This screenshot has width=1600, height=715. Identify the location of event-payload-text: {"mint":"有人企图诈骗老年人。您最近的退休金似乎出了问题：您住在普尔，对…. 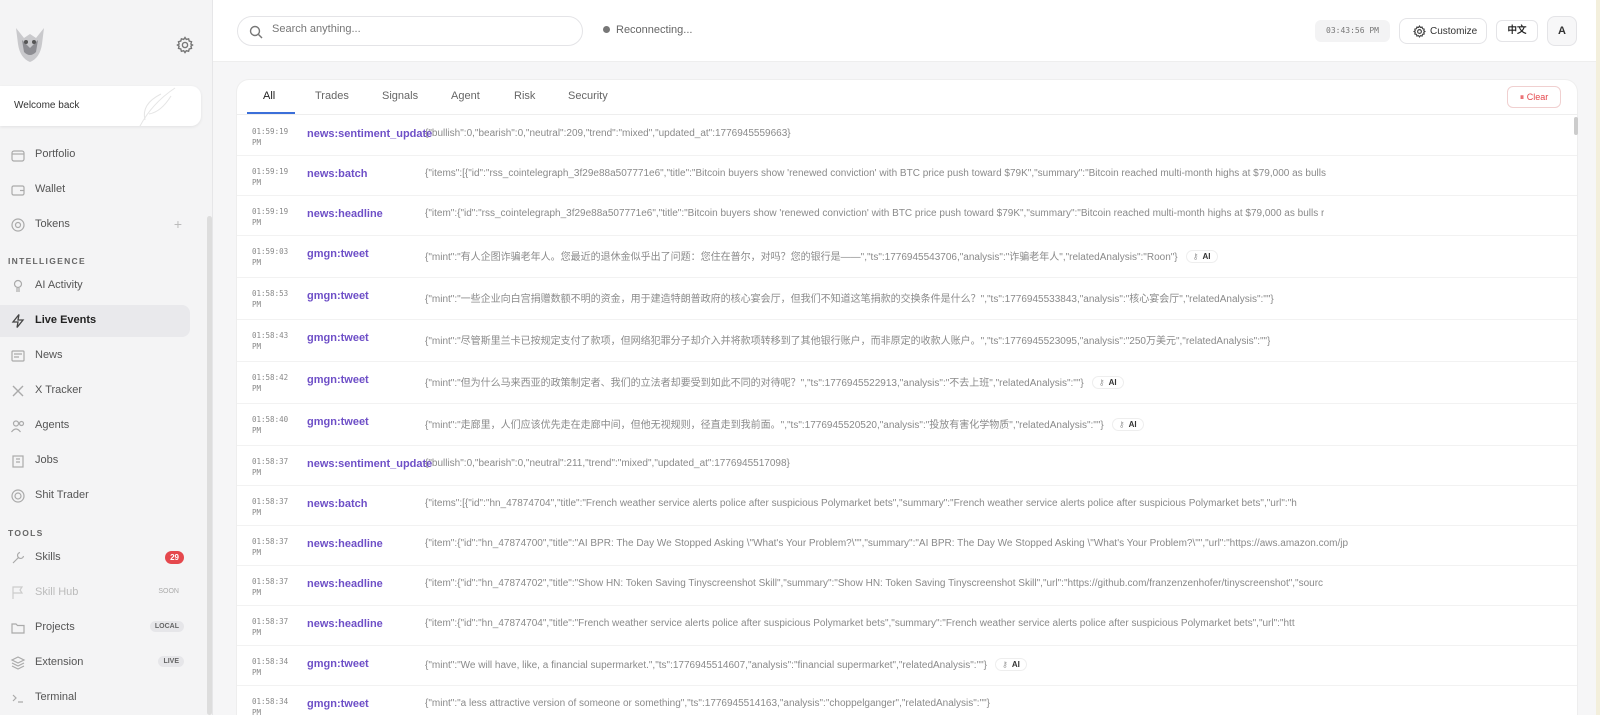
(801, 257).